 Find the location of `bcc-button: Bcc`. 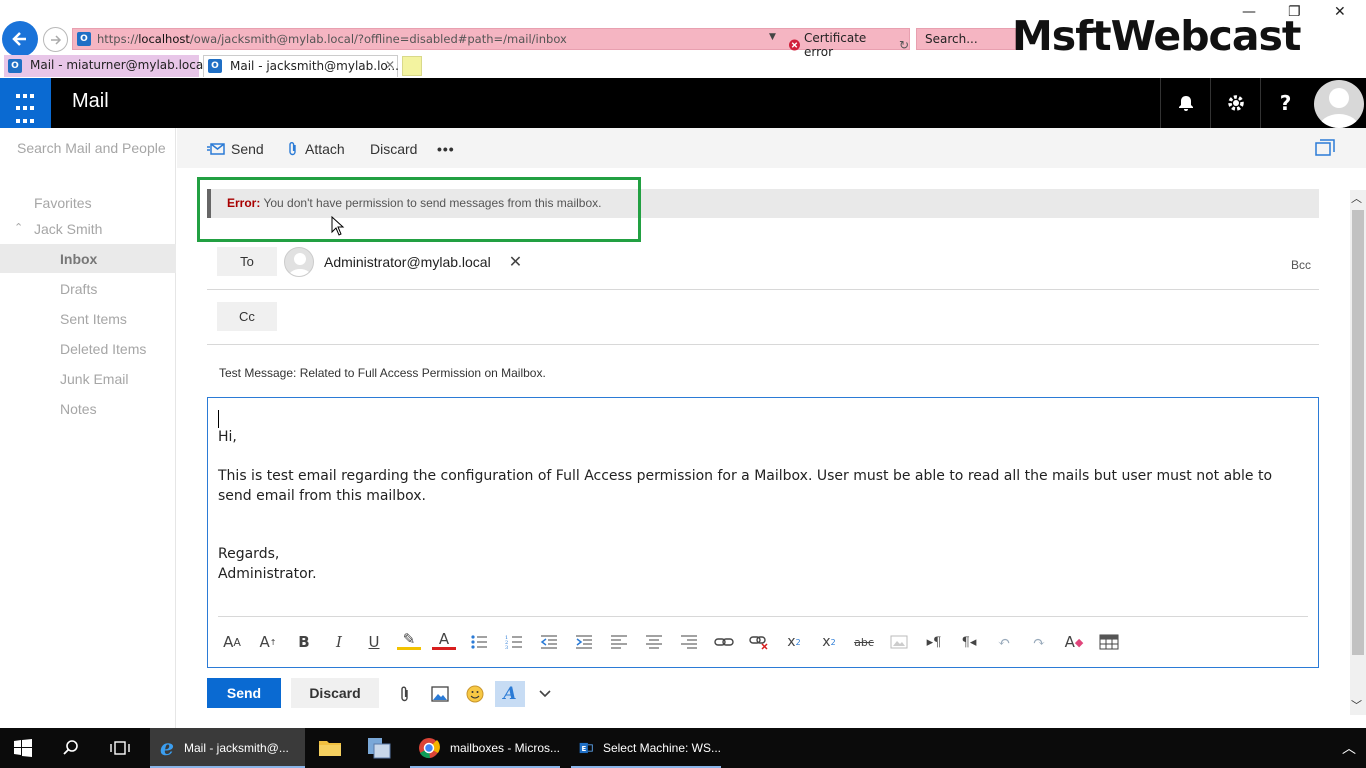

bcc-button: Bcc is located at coordinates (1301, 265).